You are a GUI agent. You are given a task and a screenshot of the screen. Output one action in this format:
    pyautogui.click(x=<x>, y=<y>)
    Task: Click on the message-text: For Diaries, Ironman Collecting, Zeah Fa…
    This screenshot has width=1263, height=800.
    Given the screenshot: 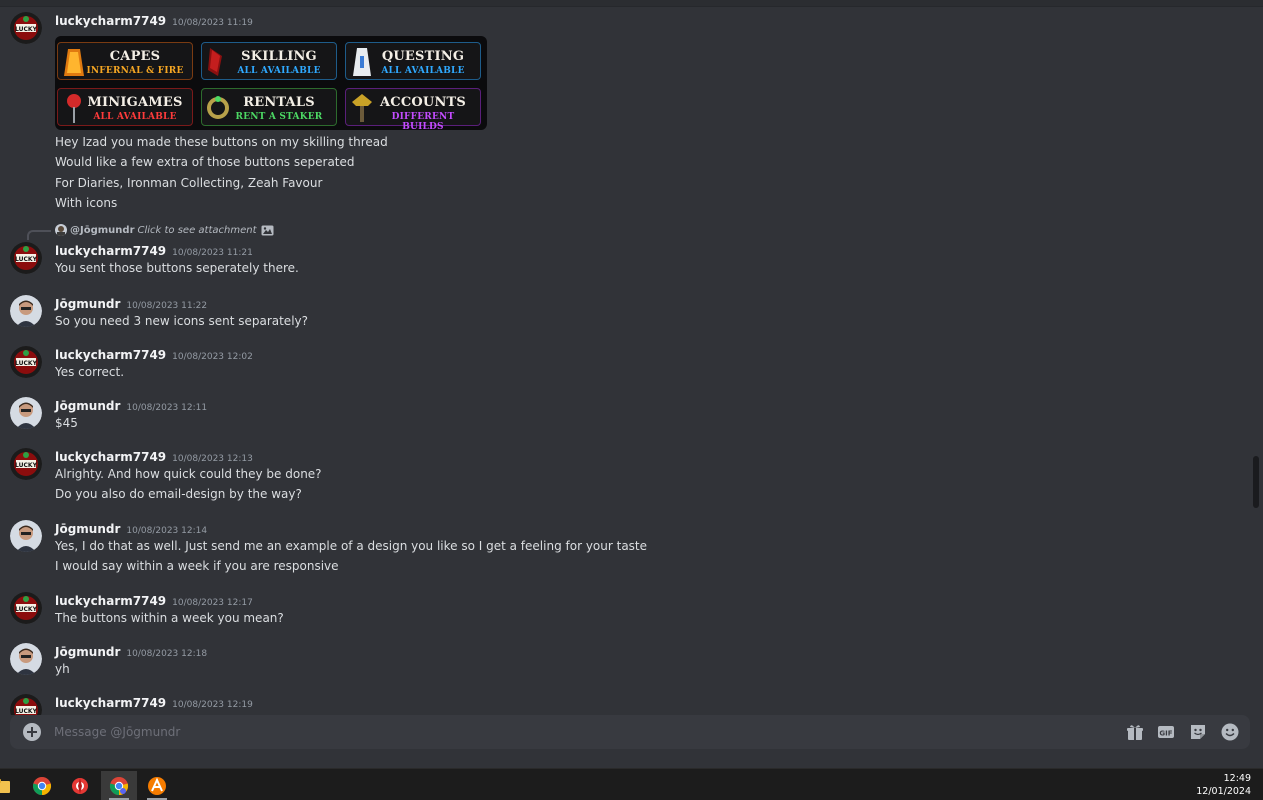 What is the action you would take?
    pyautogui.click(x=189, y=183)
    